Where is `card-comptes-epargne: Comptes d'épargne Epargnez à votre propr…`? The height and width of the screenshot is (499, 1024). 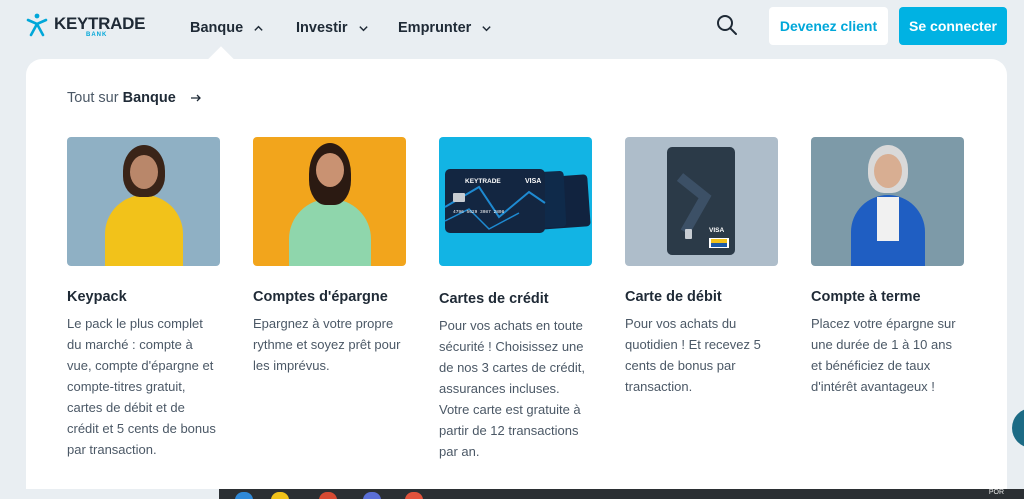 card-comptes-epargne: Comptes d'épargne Epargnez à votre propr… is located at coordinates (329, 256).